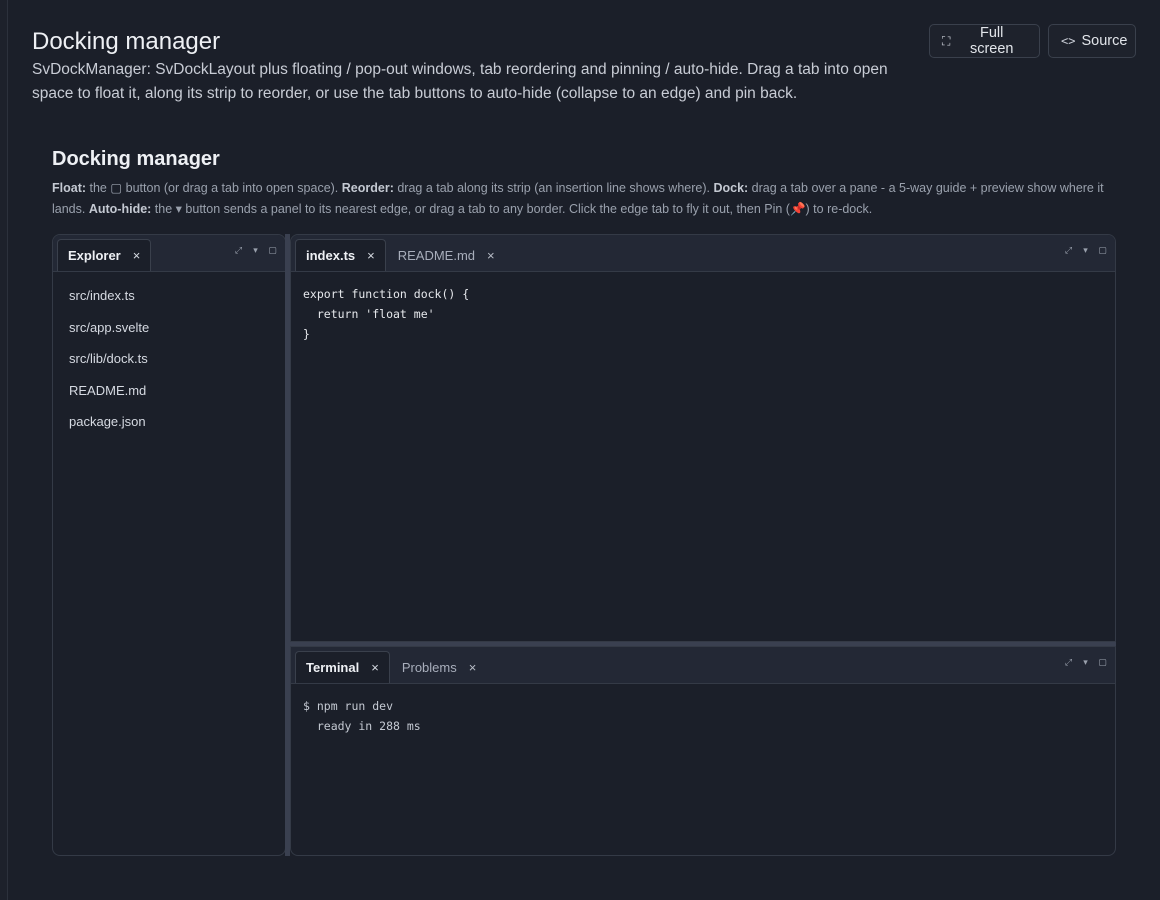 The width and height of the screenshot is (1160, 900). What do you see at coordinates (991, 41) in the screenshot?
I see `fullscreen-label: Full screen` at bounding box center [991, 41].